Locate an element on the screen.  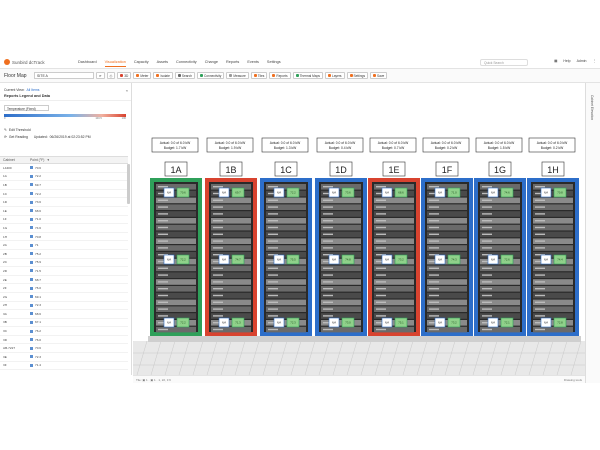
filter-icon: ▾ is located at coordinates (48, 160).